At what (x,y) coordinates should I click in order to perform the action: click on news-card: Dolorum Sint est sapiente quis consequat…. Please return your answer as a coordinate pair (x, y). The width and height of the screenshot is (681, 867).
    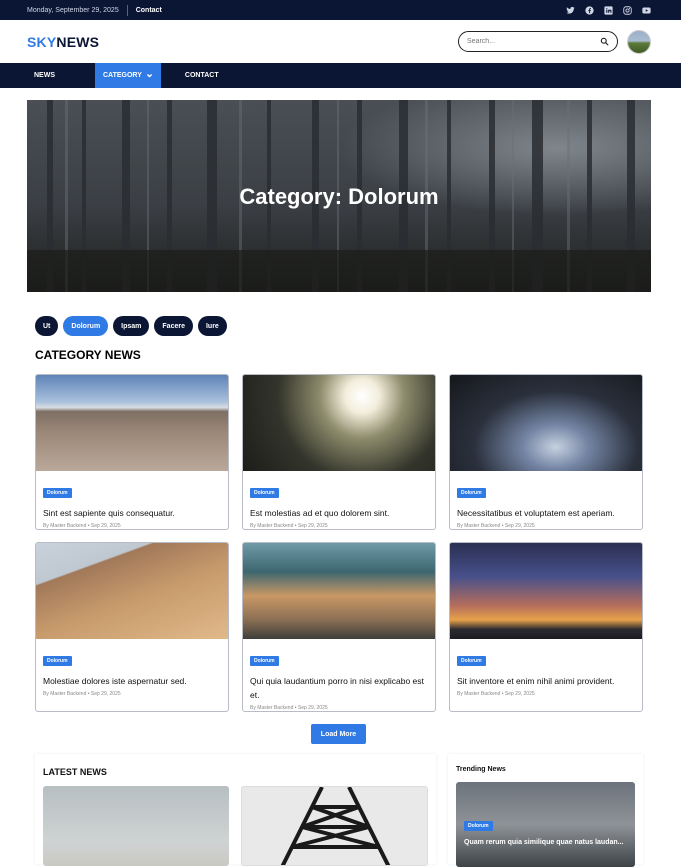
    Looking at the image, I should click on (132, 452).